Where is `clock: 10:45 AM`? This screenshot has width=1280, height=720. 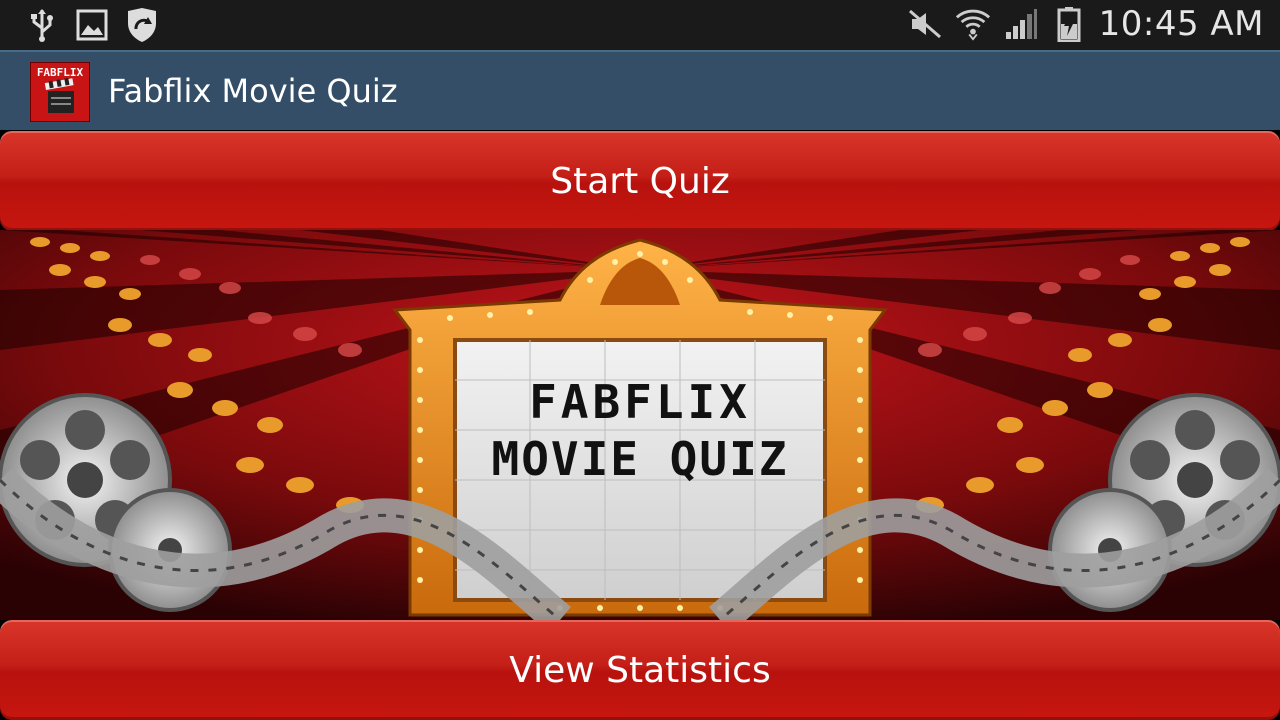 clock: 10:45 AM is located at coordinates (1181, 24).